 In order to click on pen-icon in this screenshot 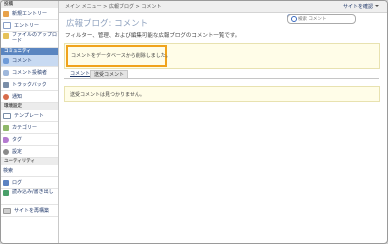, I will do `click(6, 13)`.